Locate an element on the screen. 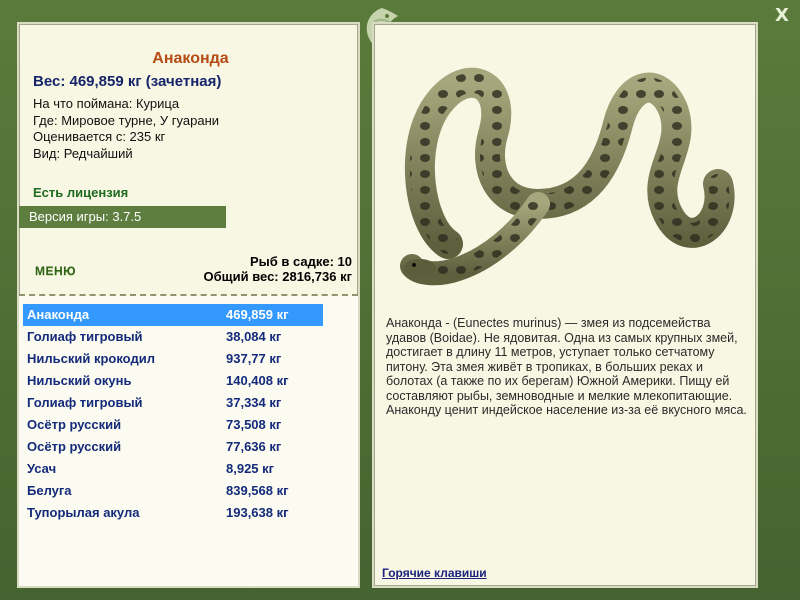 Image resolution: width=800 pixels, height=600 pixels. fish-title: Анаконда is located at coordinates (190, 58).